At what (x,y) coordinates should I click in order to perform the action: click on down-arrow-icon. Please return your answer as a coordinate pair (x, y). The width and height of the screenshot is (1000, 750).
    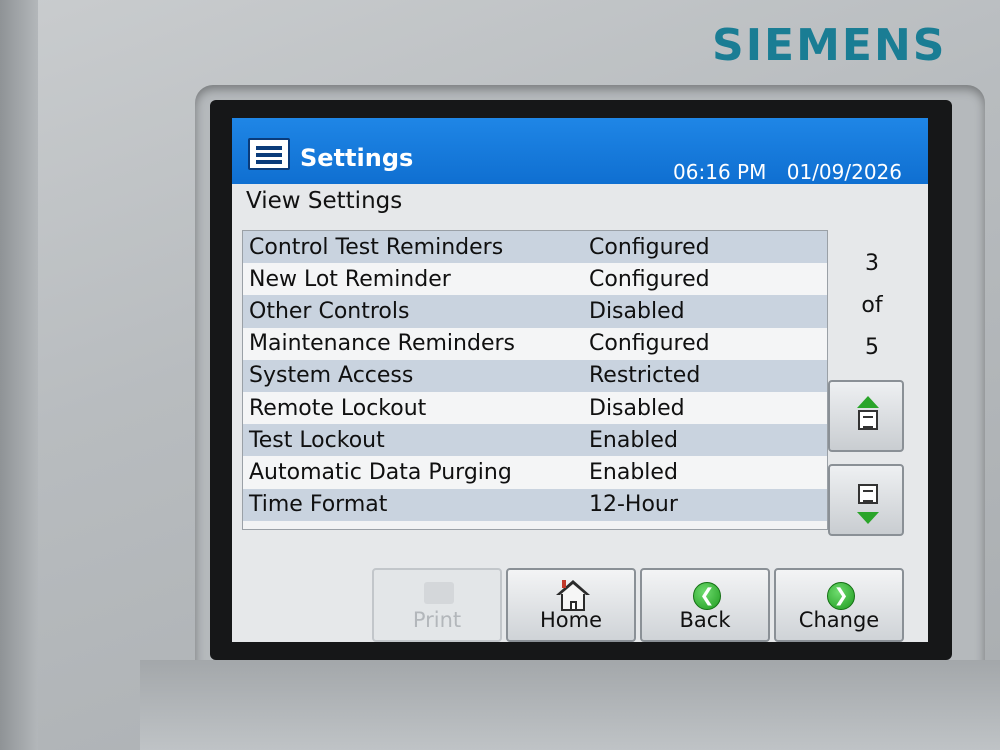
    Looking at the image, I should click on (868, 518).